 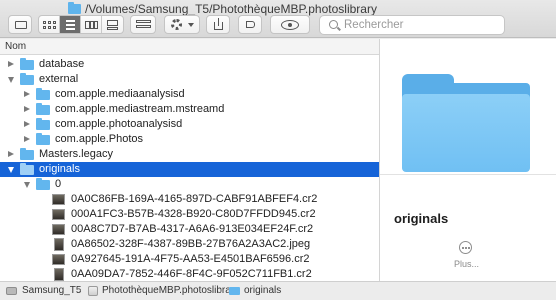 What do you see at coordinates (59, 169) in the screenshot?
I see `list-row-label: originals` at bounding box center [59, 169].